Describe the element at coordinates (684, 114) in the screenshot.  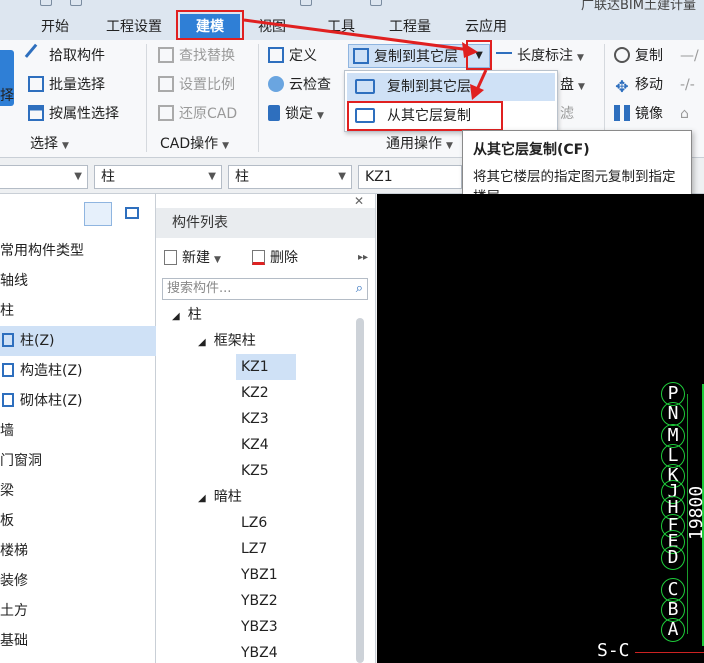
I see `stamp-tool-icon: ⌂` at that location.